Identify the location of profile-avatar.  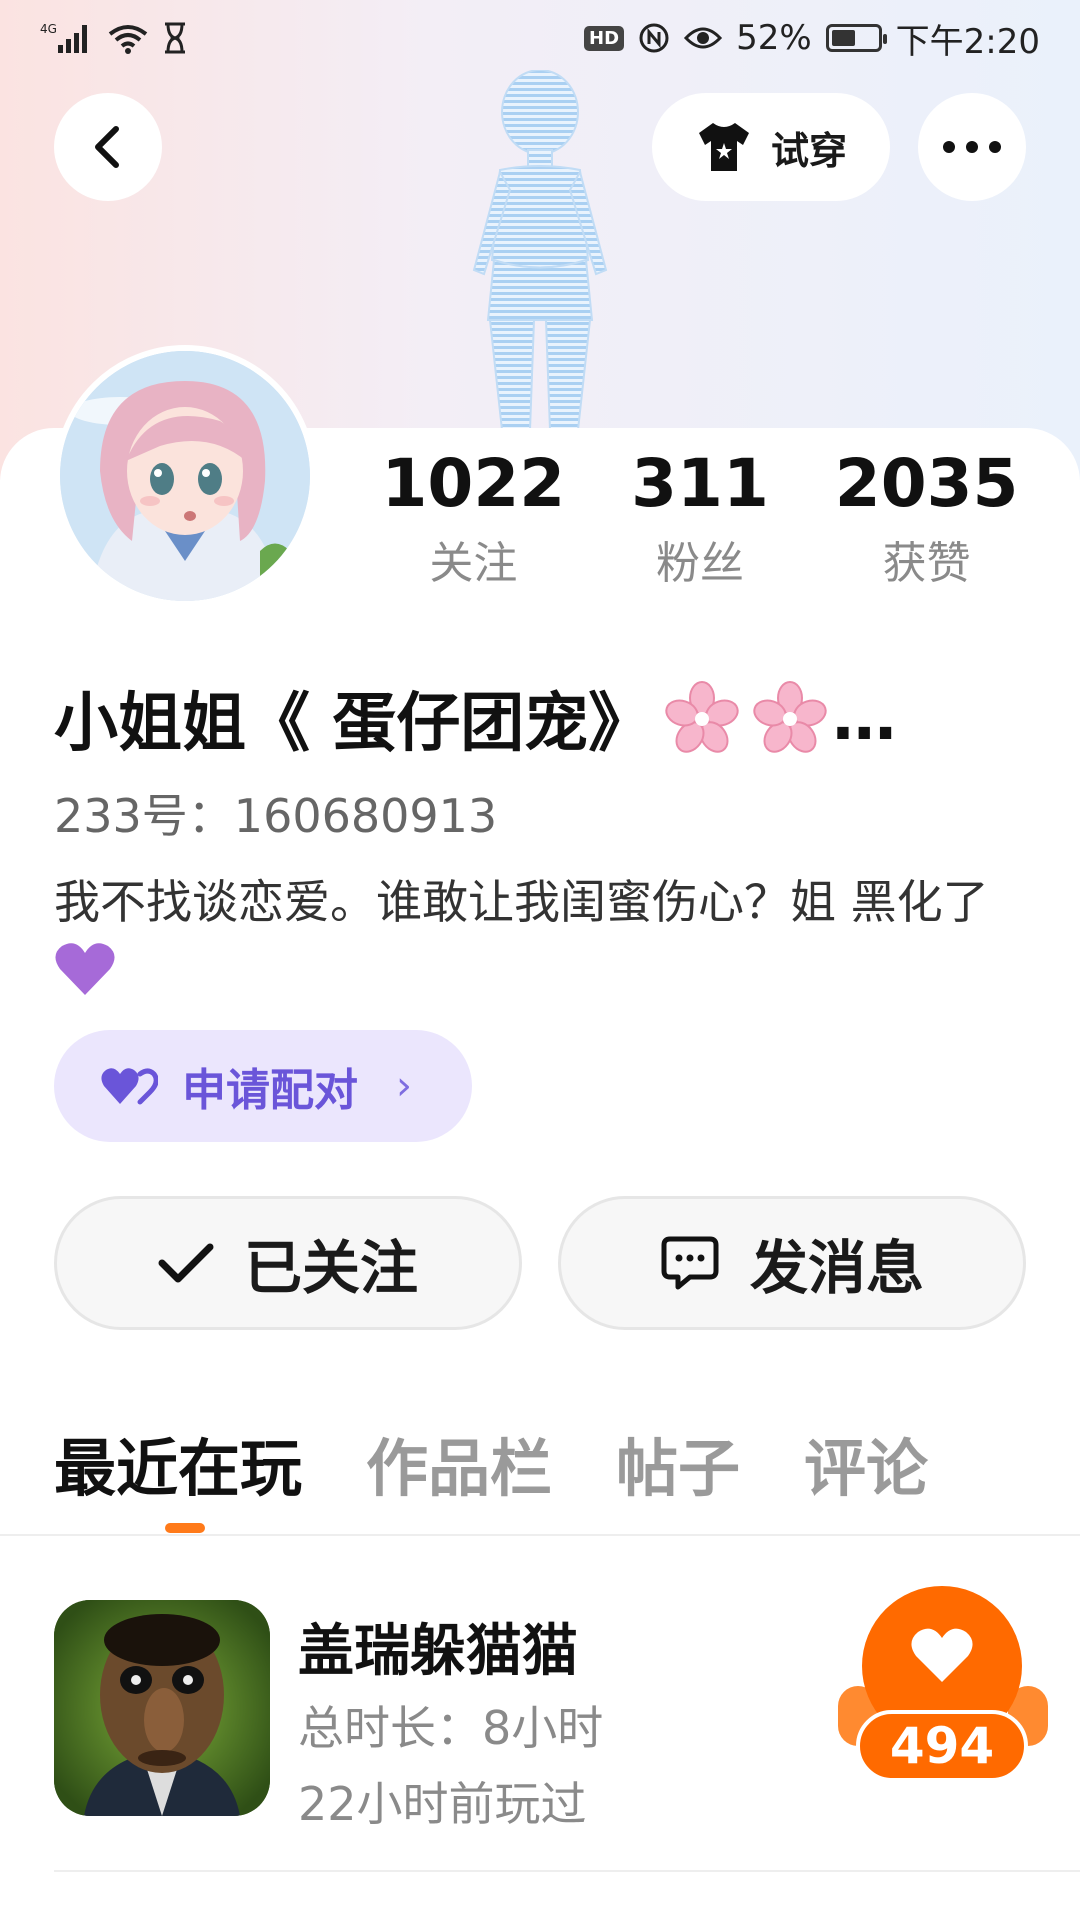
(185, 476).